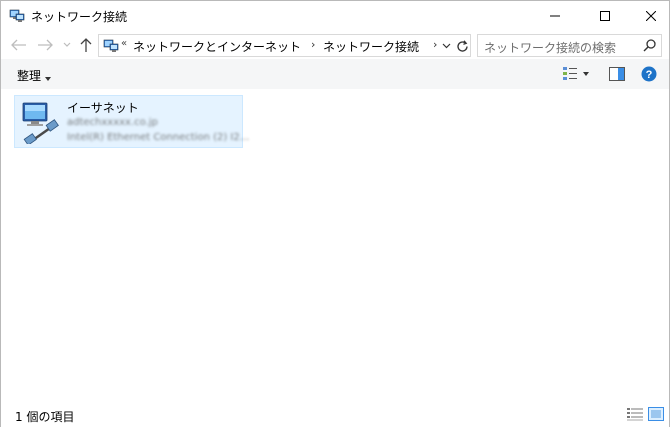 Image resolution: width=670 pixels, height=427 pixels. Describe the element at coordinates (41, 123) in the screenshot. I see `ethernet-adapter-icon` at that location.